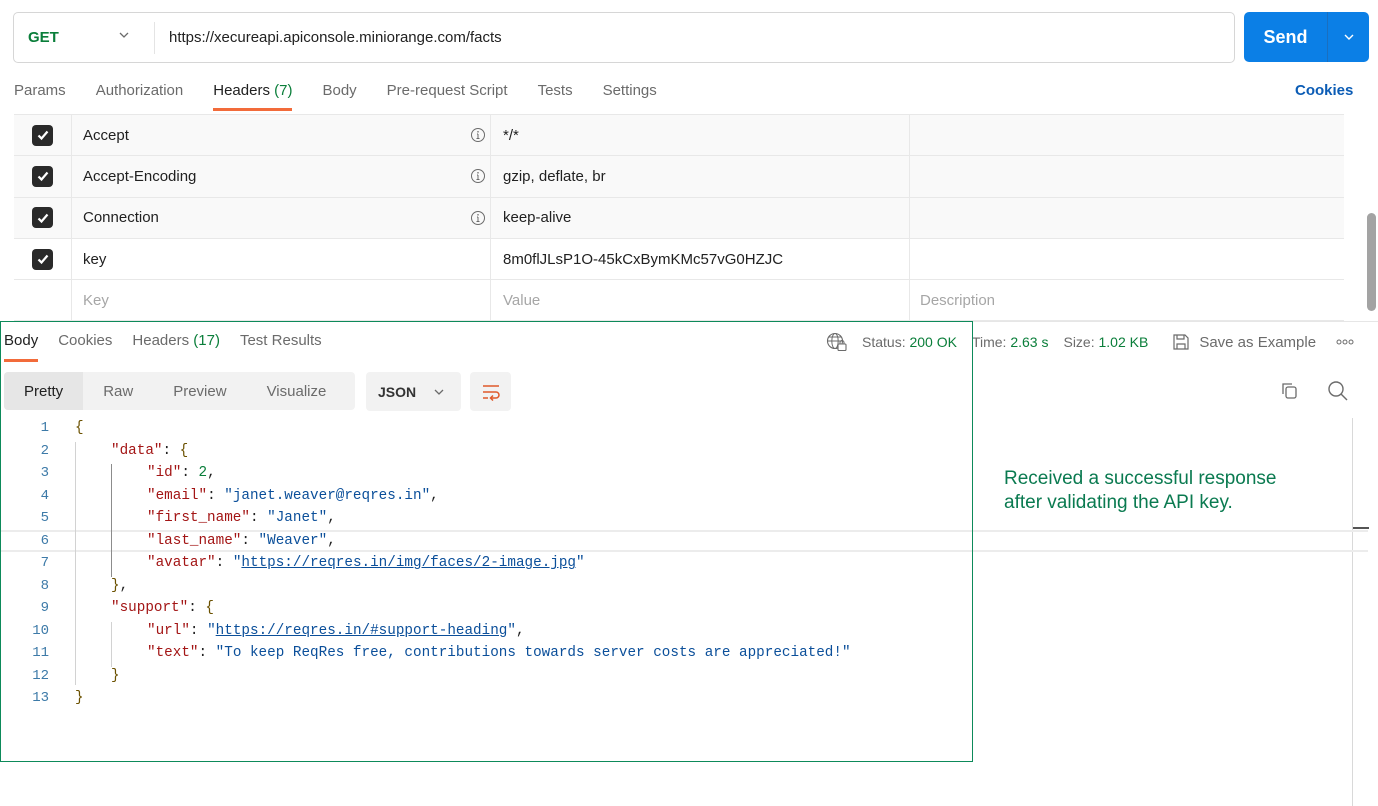 The width and height of the screenshot is (1378, 806). I want to click on tab-params: Params, so click(40, 96).